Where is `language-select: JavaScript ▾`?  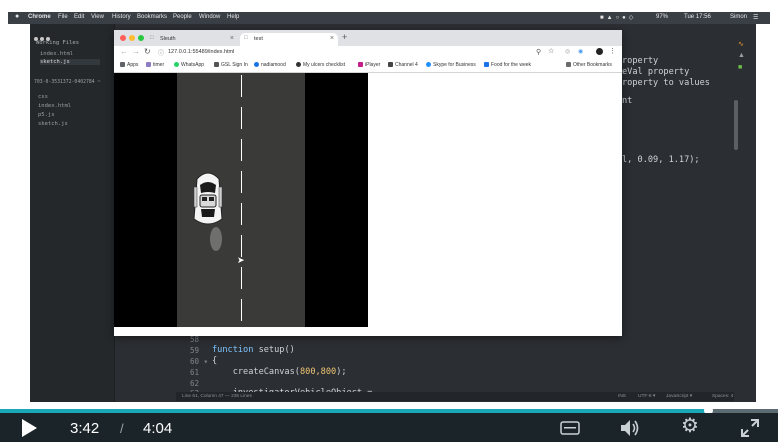
language-select: JavaScript ▾ is located at coordinates (679, 396).